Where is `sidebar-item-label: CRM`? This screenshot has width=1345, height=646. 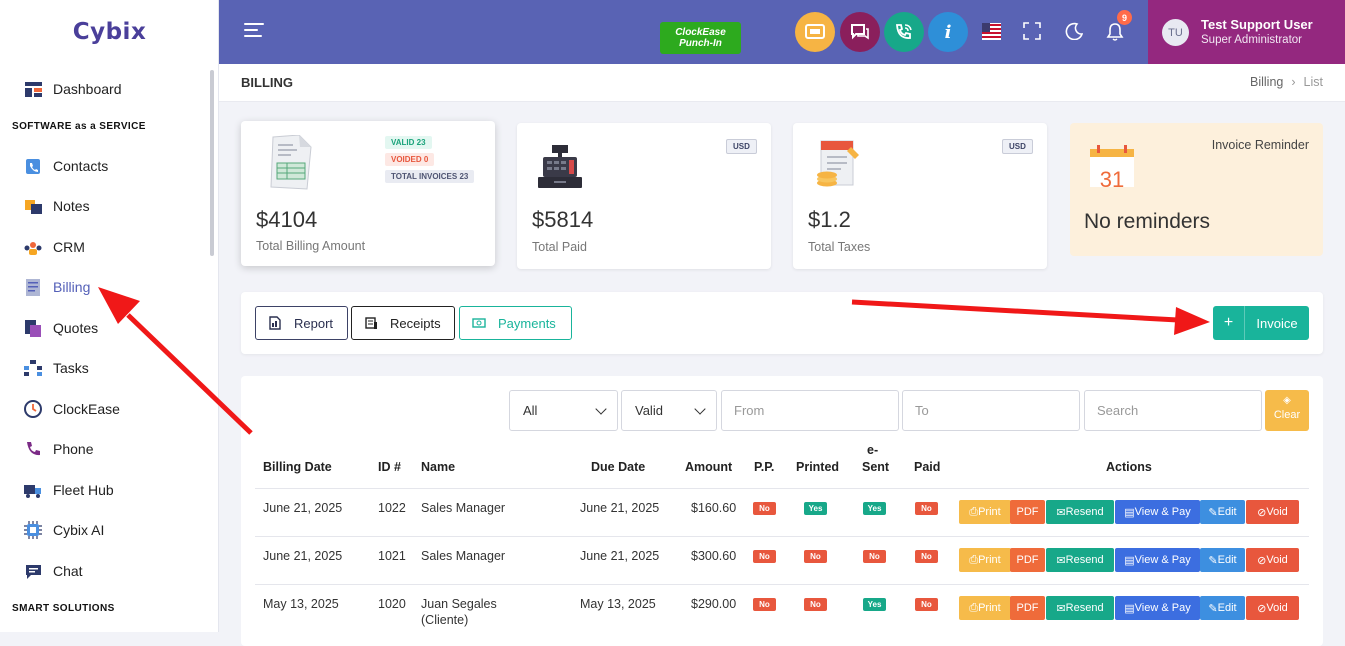 sidebar-item-label: CRM is located at coordinates (69, 247).